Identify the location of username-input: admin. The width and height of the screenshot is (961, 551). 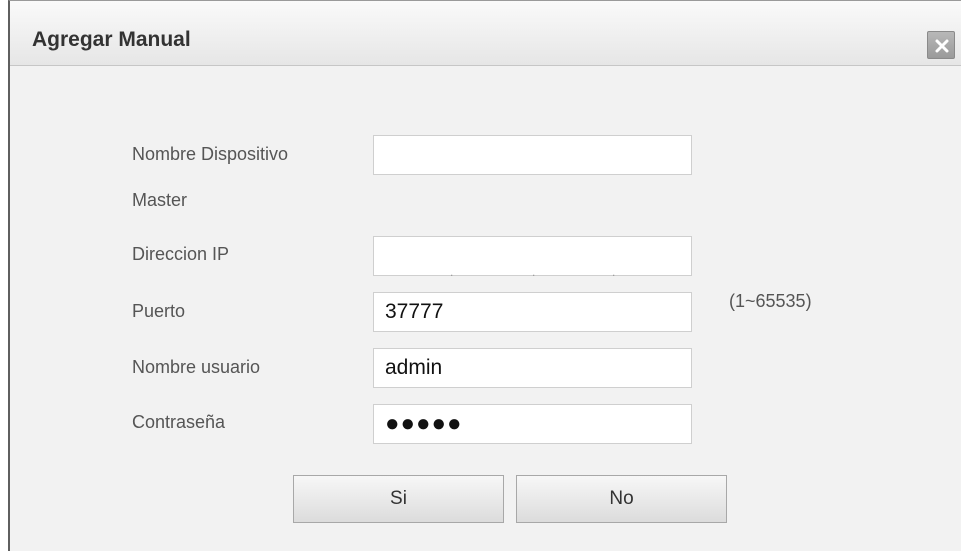
(532, 368).